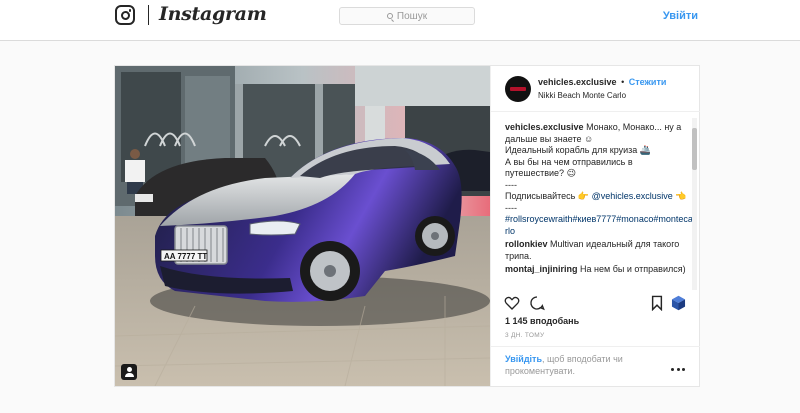  What do you see at coordinates (524, 335) in the screenshot?
I see `post-timestamp: 3 ДН. ТОМУ` at bounding box center [524, 335].